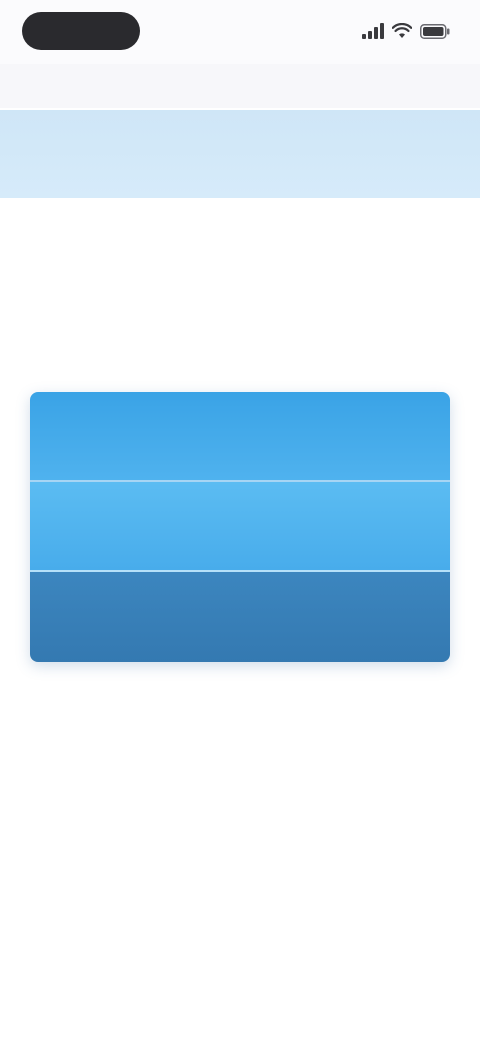 The image size is (480, 1040). What do you see at coordinates (240, 32) in the screenshot?
I see `status-bar` at bounding box center [240, 32].